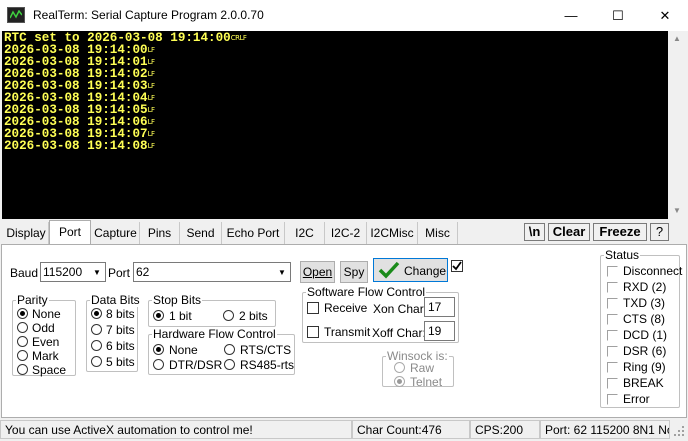 This screenshot has height=441, width=688. I want to click on winsock-telnet-label: Telnet, so click(426, 382).